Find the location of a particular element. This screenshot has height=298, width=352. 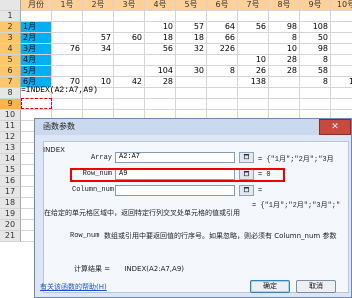

column-header: 6号 is located at coordinates (222, 5).